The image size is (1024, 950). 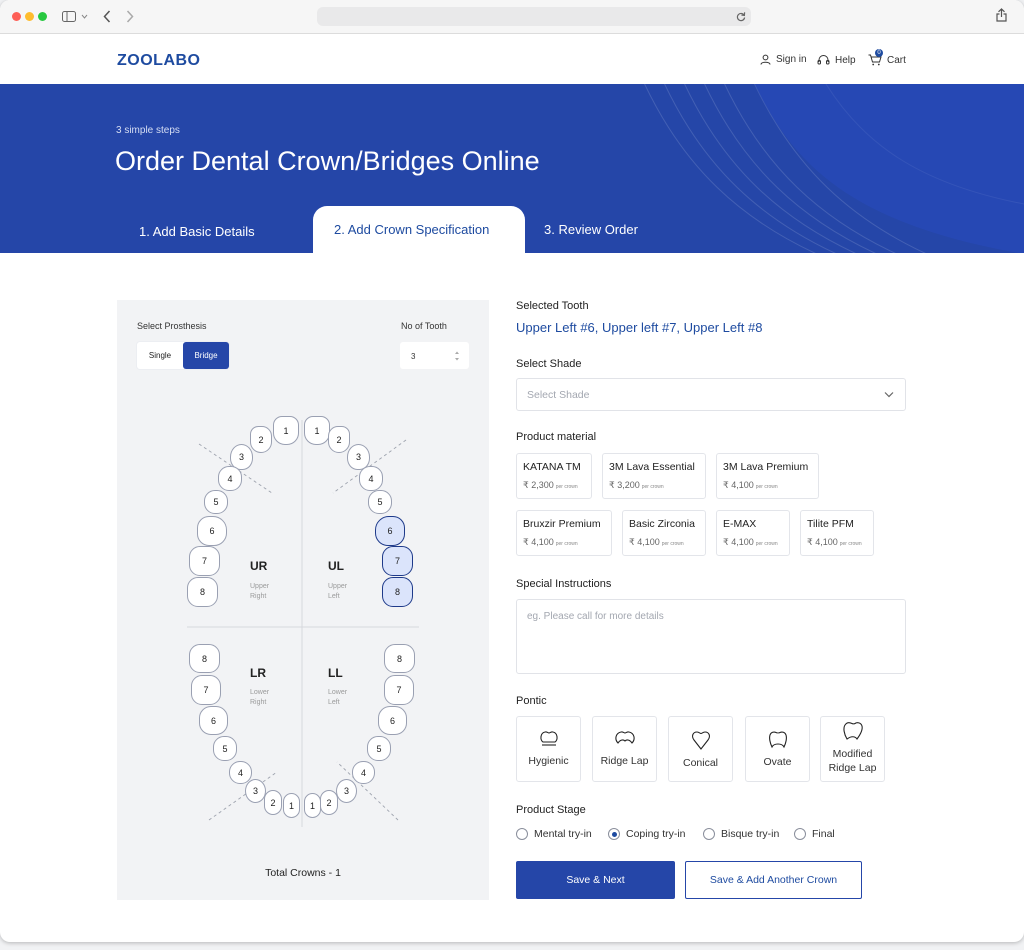 What do you see at coordinates (552, 306) in the screenshot?
I see `selected-tooth-label: Selected Tooth` at bounding box center [552, 306].